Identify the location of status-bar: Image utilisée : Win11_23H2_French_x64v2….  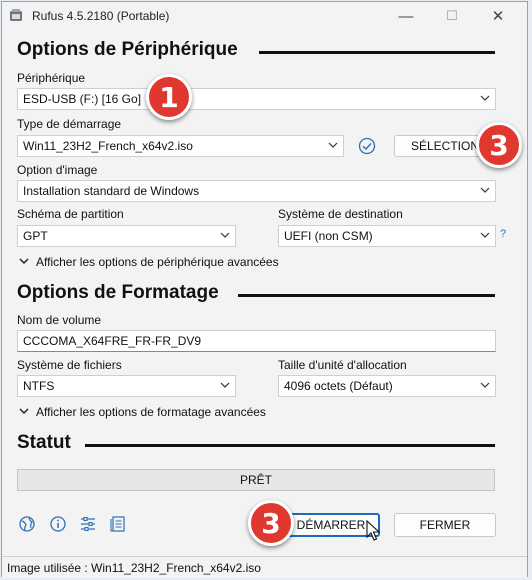
(264, 567).